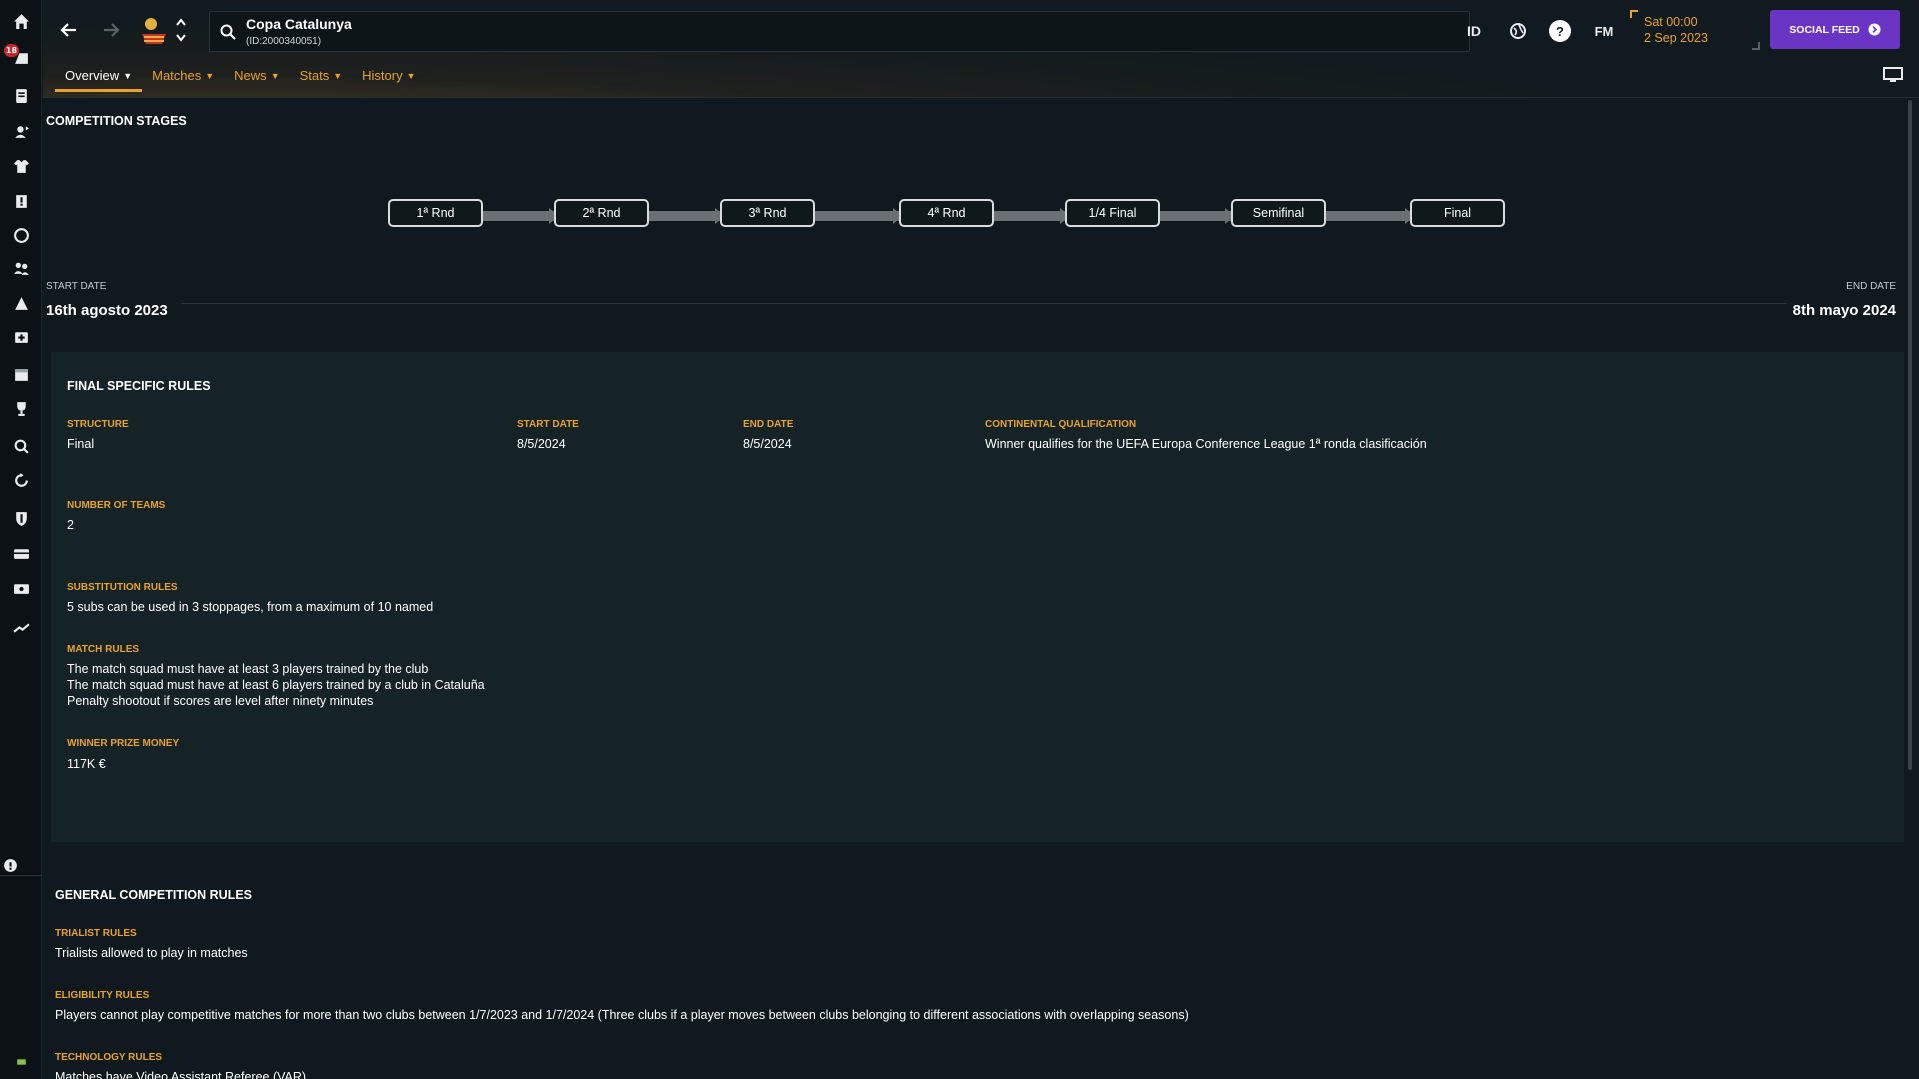 This screenshot has height=1079, width=1919. Describe the element at coordinates (116, 505) in the screenshot. I see `teams-label: NUMBER OF TEAMS` at that location.